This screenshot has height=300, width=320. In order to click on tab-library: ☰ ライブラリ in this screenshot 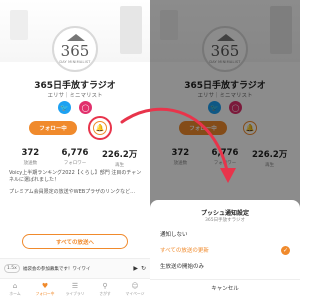, I will do `click(75, 289)`.